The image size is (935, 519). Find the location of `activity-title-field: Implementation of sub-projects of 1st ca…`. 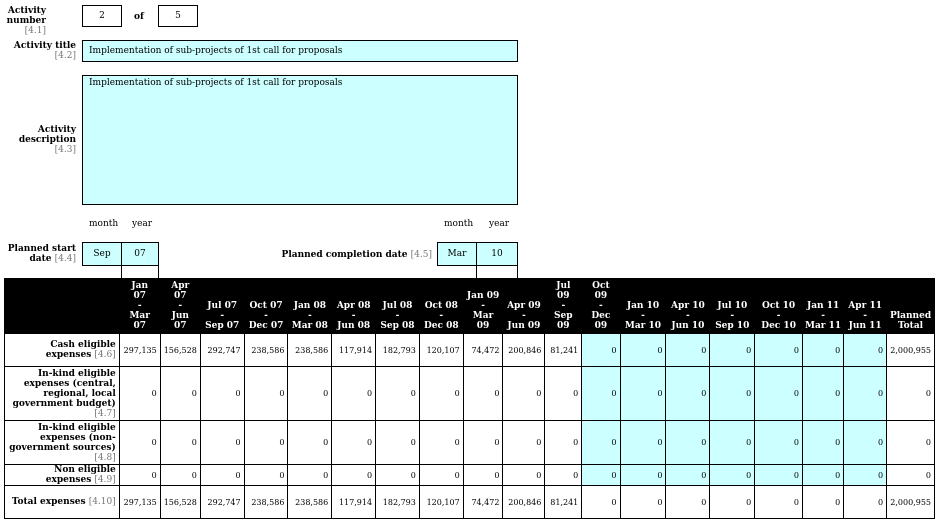

activity-title-field: Implementation of sub-projects of 1st ca… is located at coordinates (300, 51).